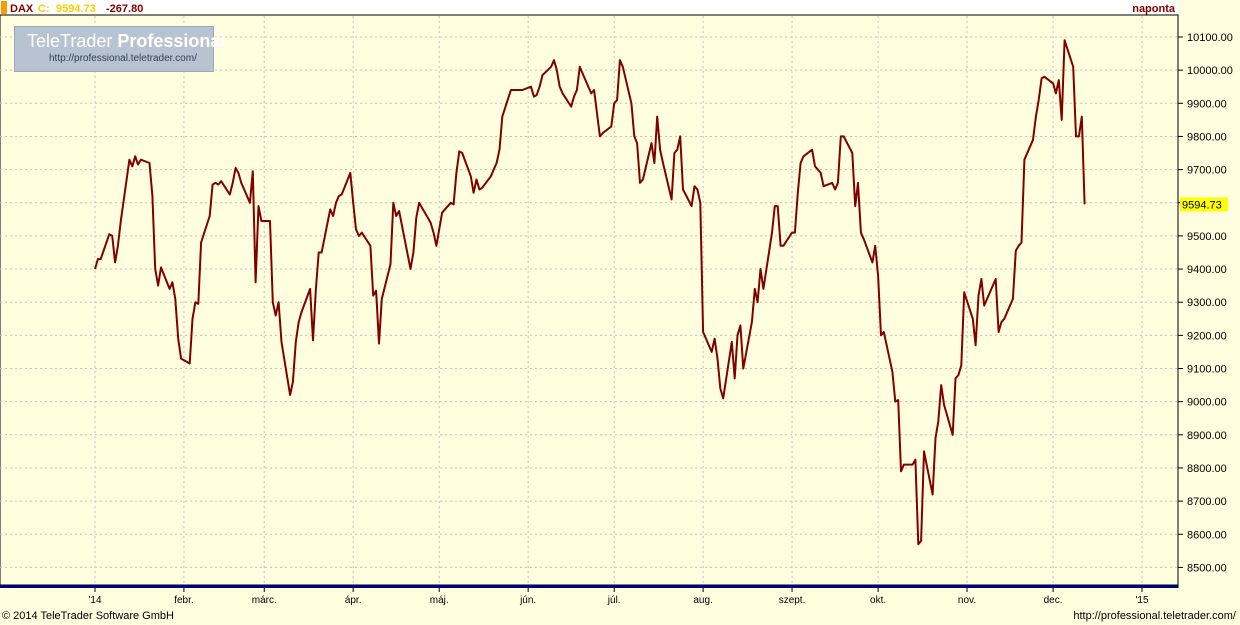 Image resolution: width=1240 pixels, height=625 pixels. I want to click on x-tick-label: szept., so click(792, 600).